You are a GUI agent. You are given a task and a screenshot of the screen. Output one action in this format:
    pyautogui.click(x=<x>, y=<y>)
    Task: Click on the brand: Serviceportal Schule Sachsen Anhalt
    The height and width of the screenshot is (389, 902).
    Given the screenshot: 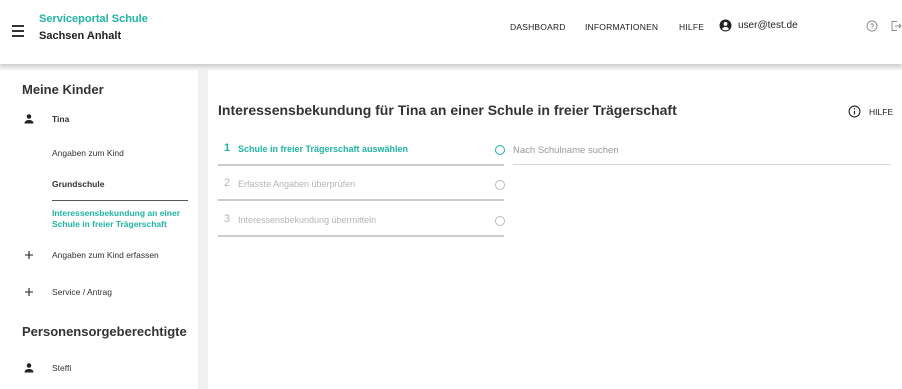 What is the action you would take?
    pyautogui.click(x=93, y=27)
    